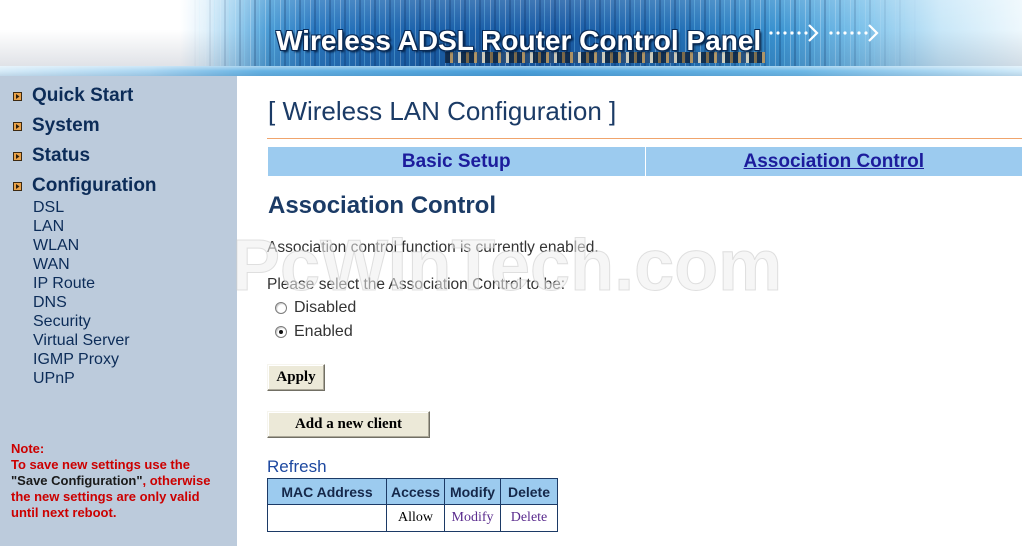 This screenshot has height=546, width=1022. I want to click on radio-option-disabled: Disabled, so click(315, 308).